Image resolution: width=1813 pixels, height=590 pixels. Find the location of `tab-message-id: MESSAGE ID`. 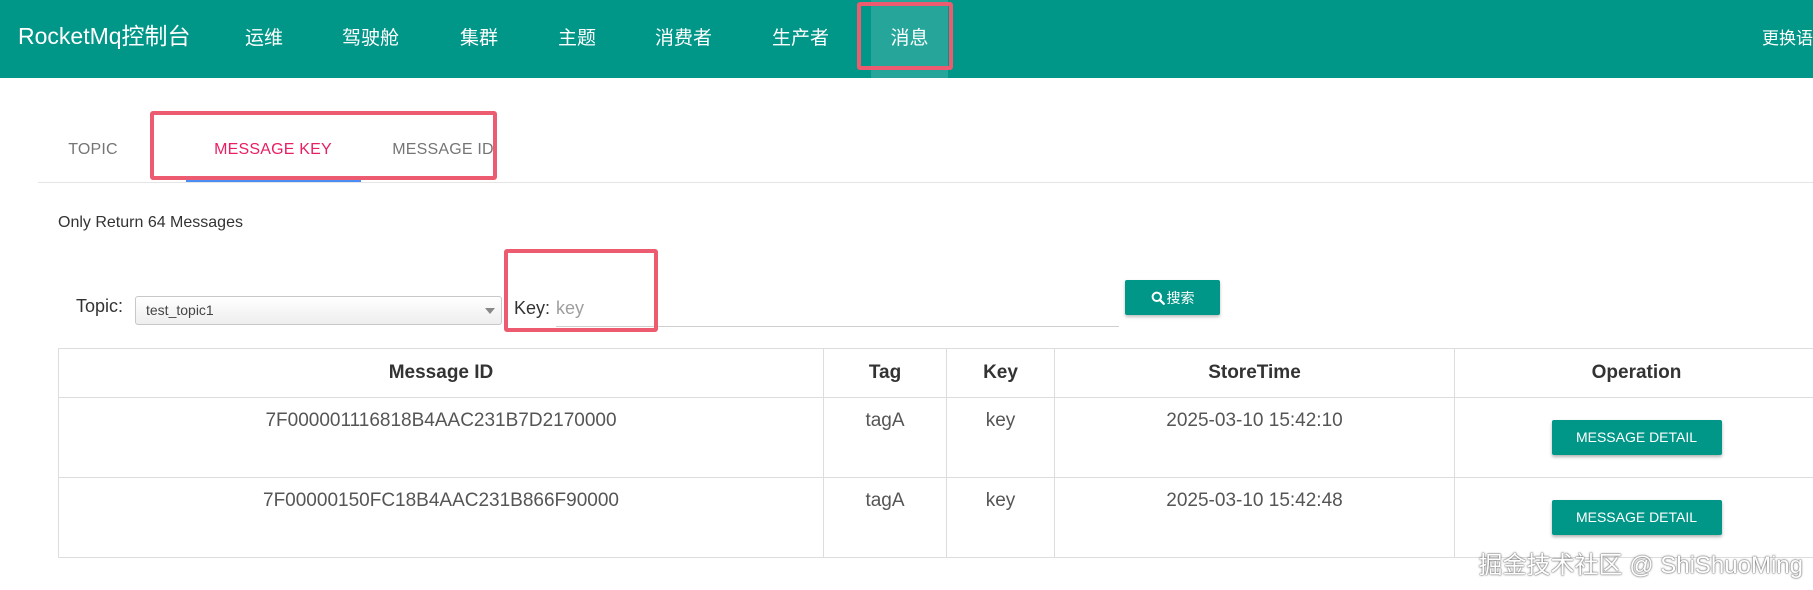

tab-message-id: MESSAGE ID is located at coordinates (443, 150).